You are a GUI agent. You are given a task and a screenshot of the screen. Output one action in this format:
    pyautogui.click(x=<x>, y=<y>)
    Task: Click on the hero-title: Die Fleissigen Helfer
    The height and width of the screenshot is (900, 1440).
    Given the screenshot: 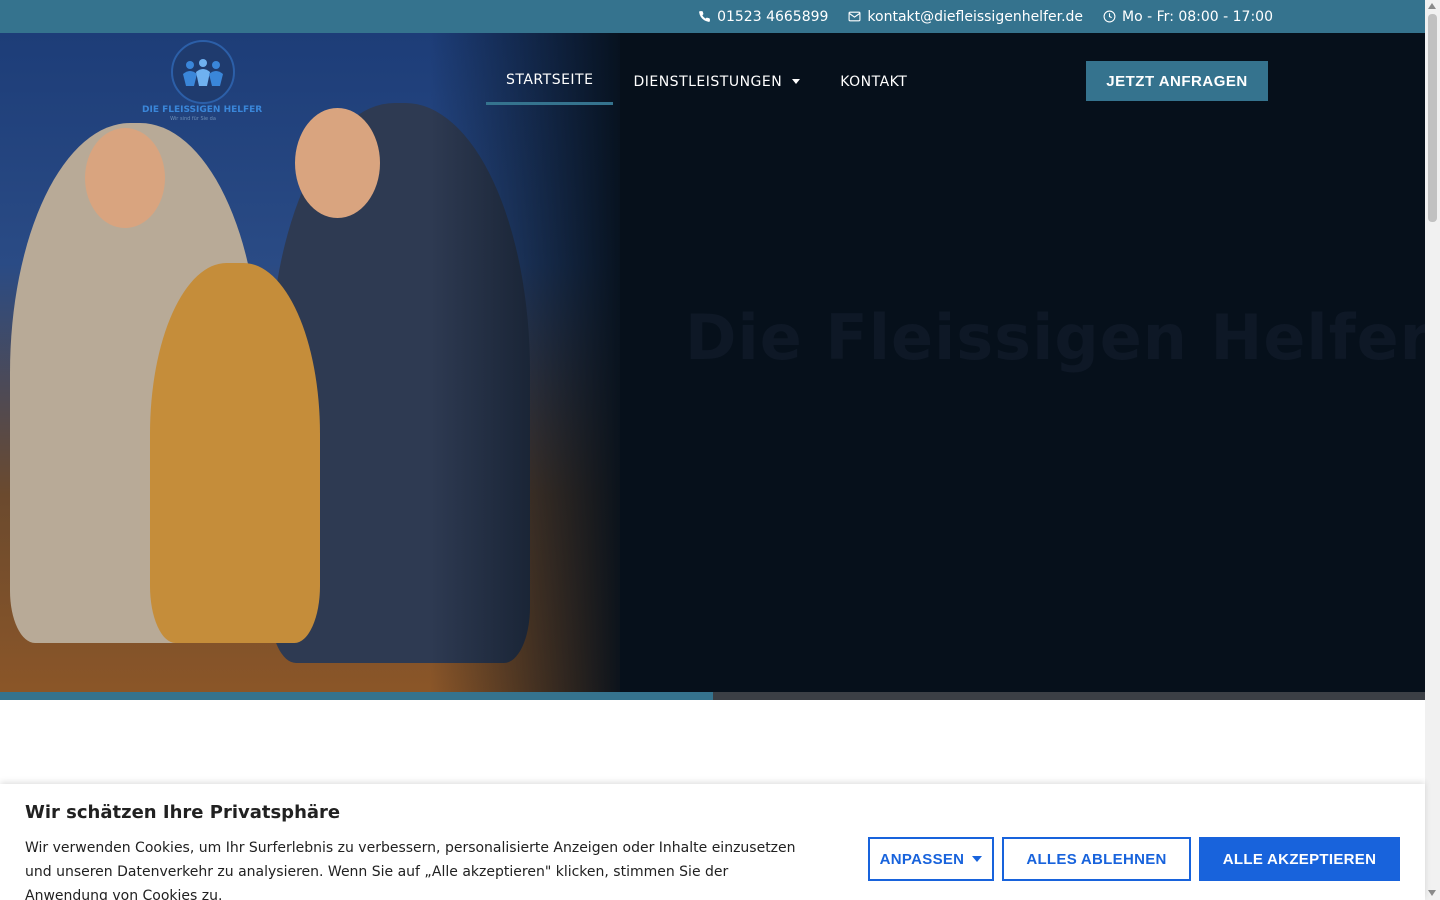 What is the action you would take?
    pyautogui.click(x=1055, y=337)
    